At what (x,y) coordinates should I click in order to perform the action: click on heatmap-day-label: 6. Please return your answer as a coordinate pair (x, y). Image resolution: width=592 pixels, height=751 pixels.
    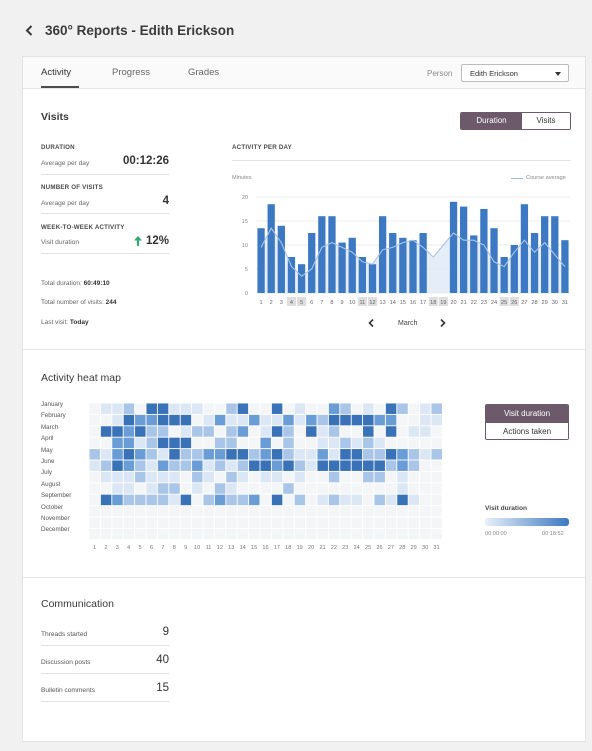
    Looking at the image, I should click on (151, 548).